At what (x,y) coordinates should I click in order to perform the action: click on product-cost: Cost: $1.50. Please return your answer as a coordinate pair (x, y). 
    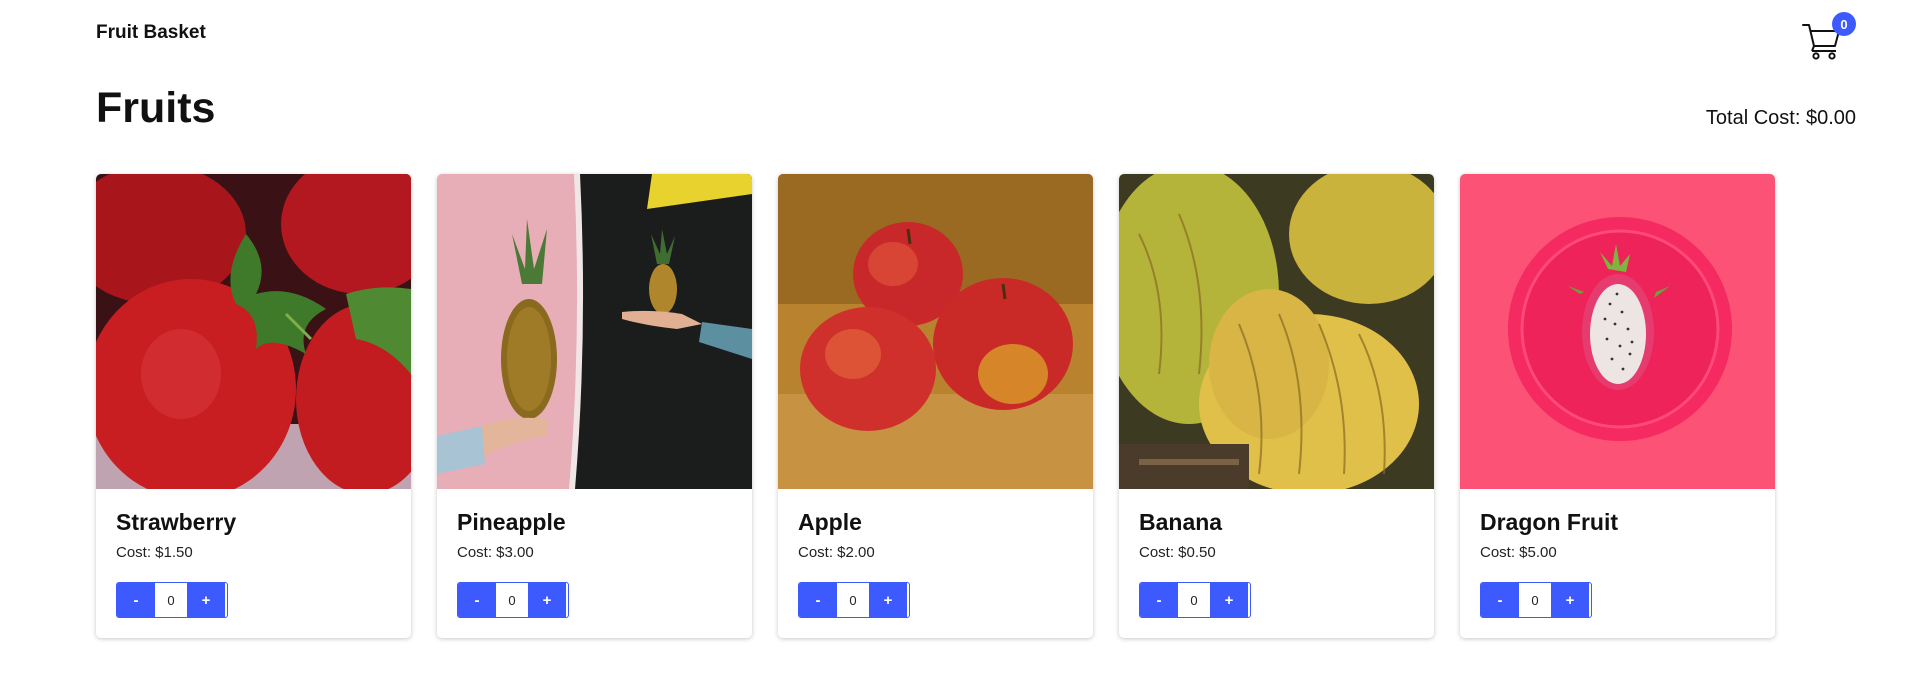
    Looking at the image, I should click on (154, 552).